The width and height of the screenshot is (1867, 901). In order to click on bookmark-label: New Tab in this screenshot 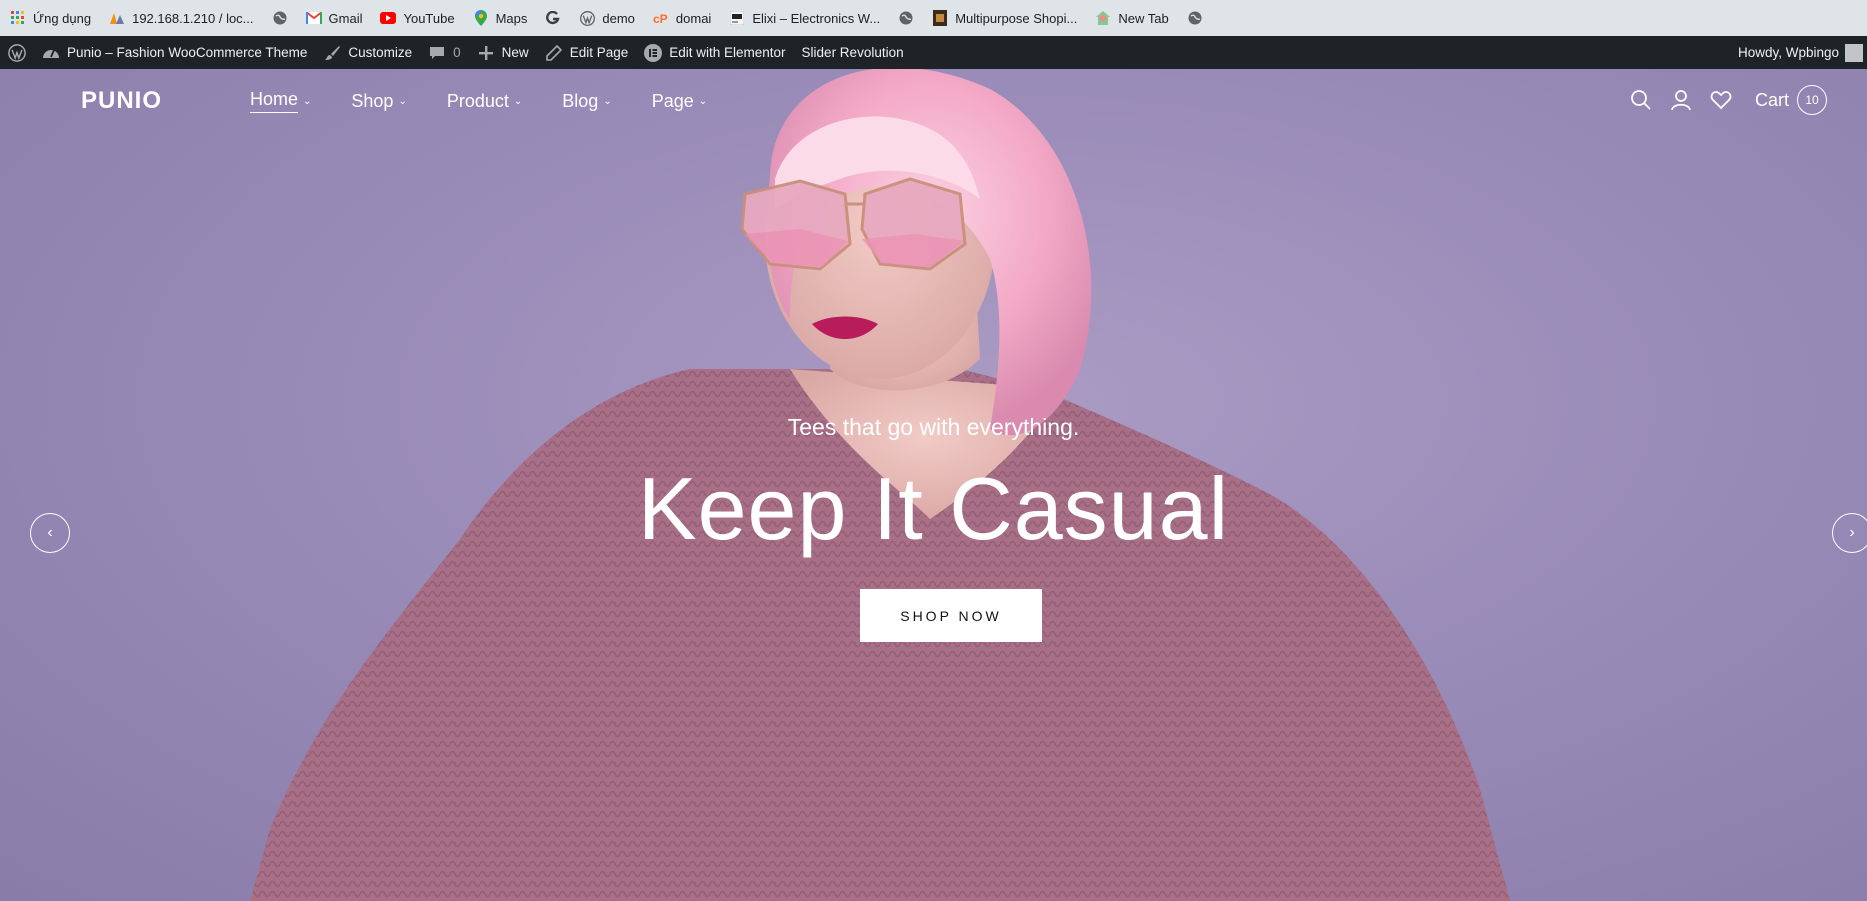, I will do `click(1143, 18)`.